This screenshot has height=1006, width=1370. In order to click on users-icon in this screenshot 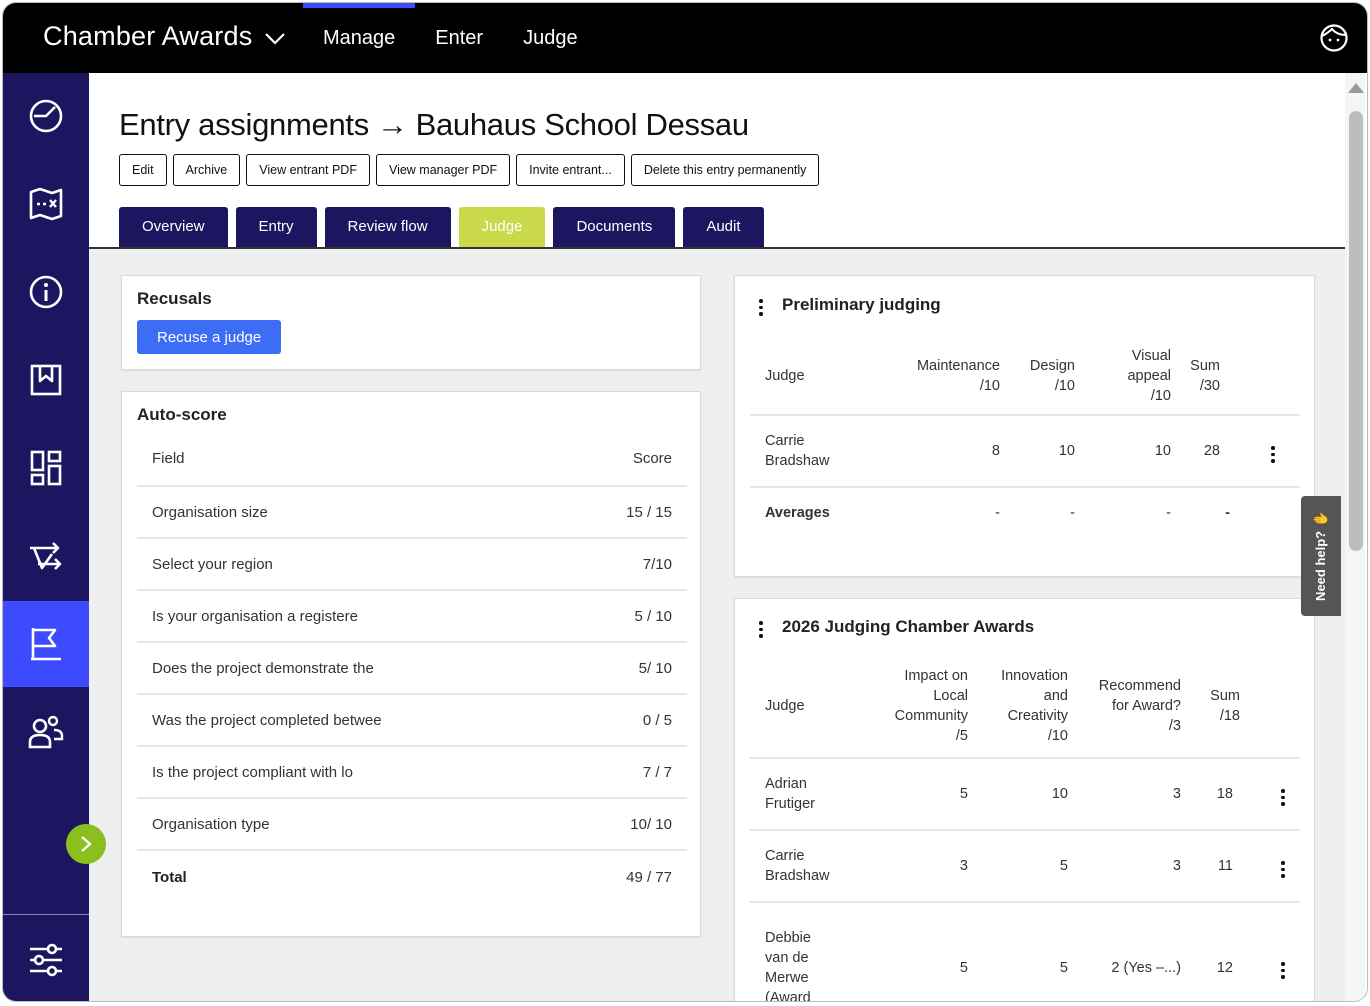, I will do `click(46, 732)`.